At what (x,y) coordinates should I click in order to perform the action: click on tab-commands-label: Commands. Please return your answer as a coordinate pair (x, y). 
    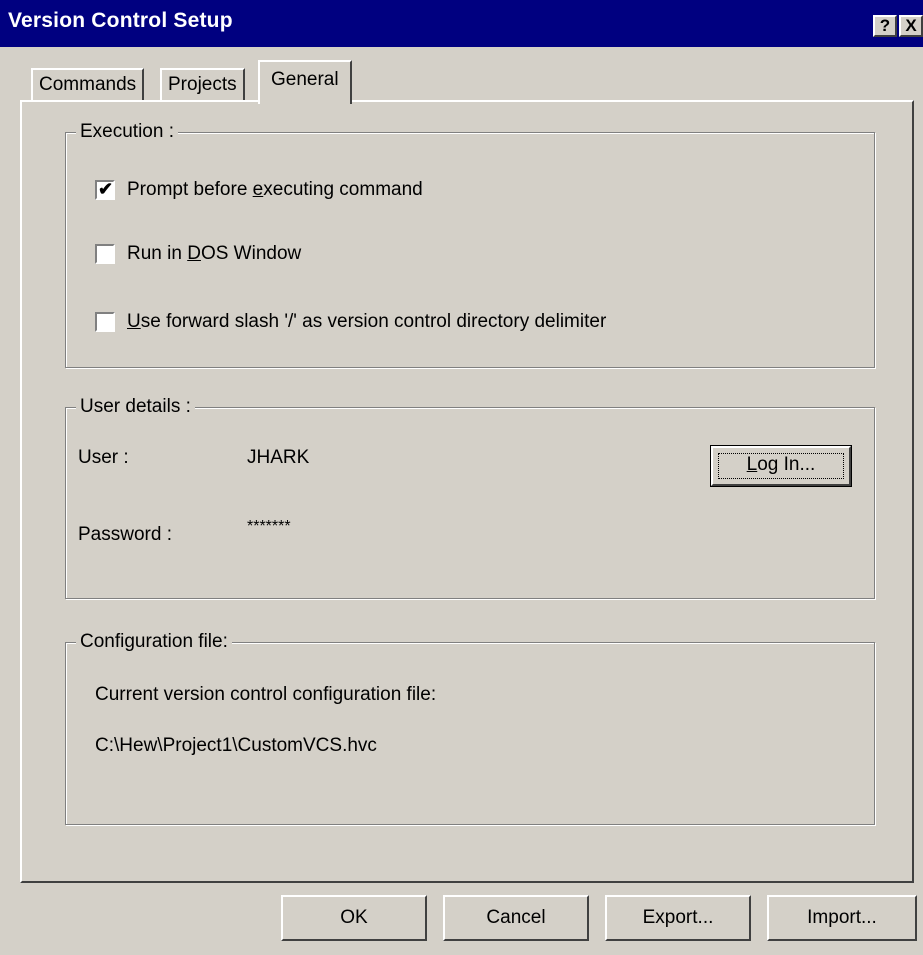
    Looking at the image, I should click on (88, 84).